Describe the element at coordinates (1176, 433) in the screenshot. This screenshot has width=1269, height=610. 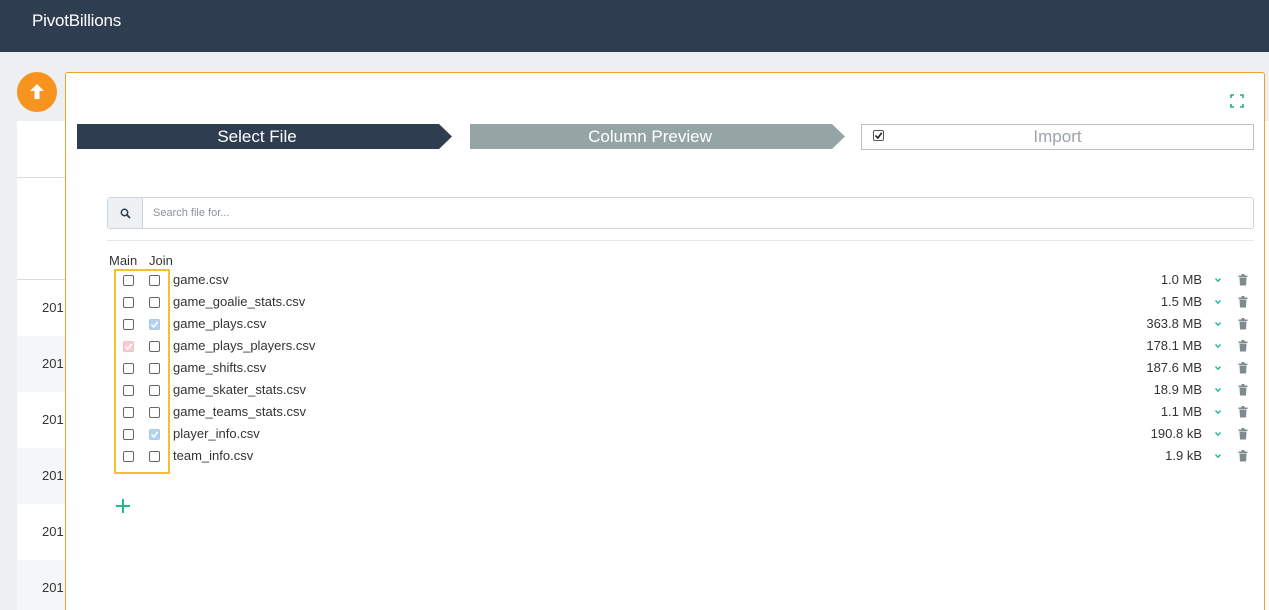
I see `file-size: 190.8 kB` at that location.